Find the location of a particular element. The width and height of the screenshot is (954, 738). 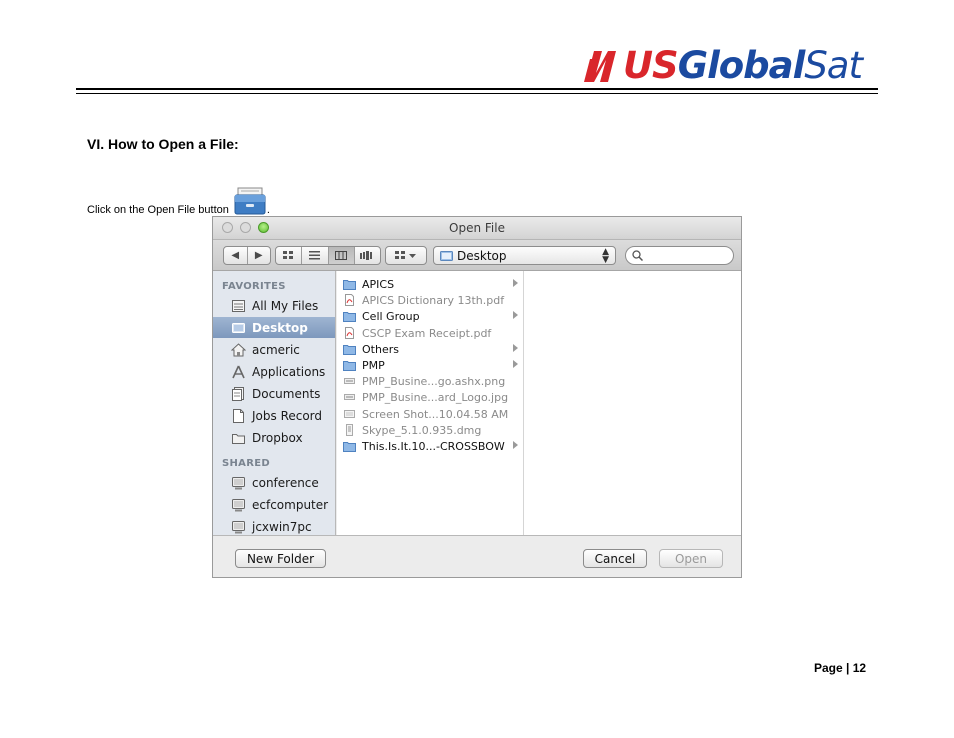

usglobalsat-logo: US Global Sat is located at coordinates (722, 65).